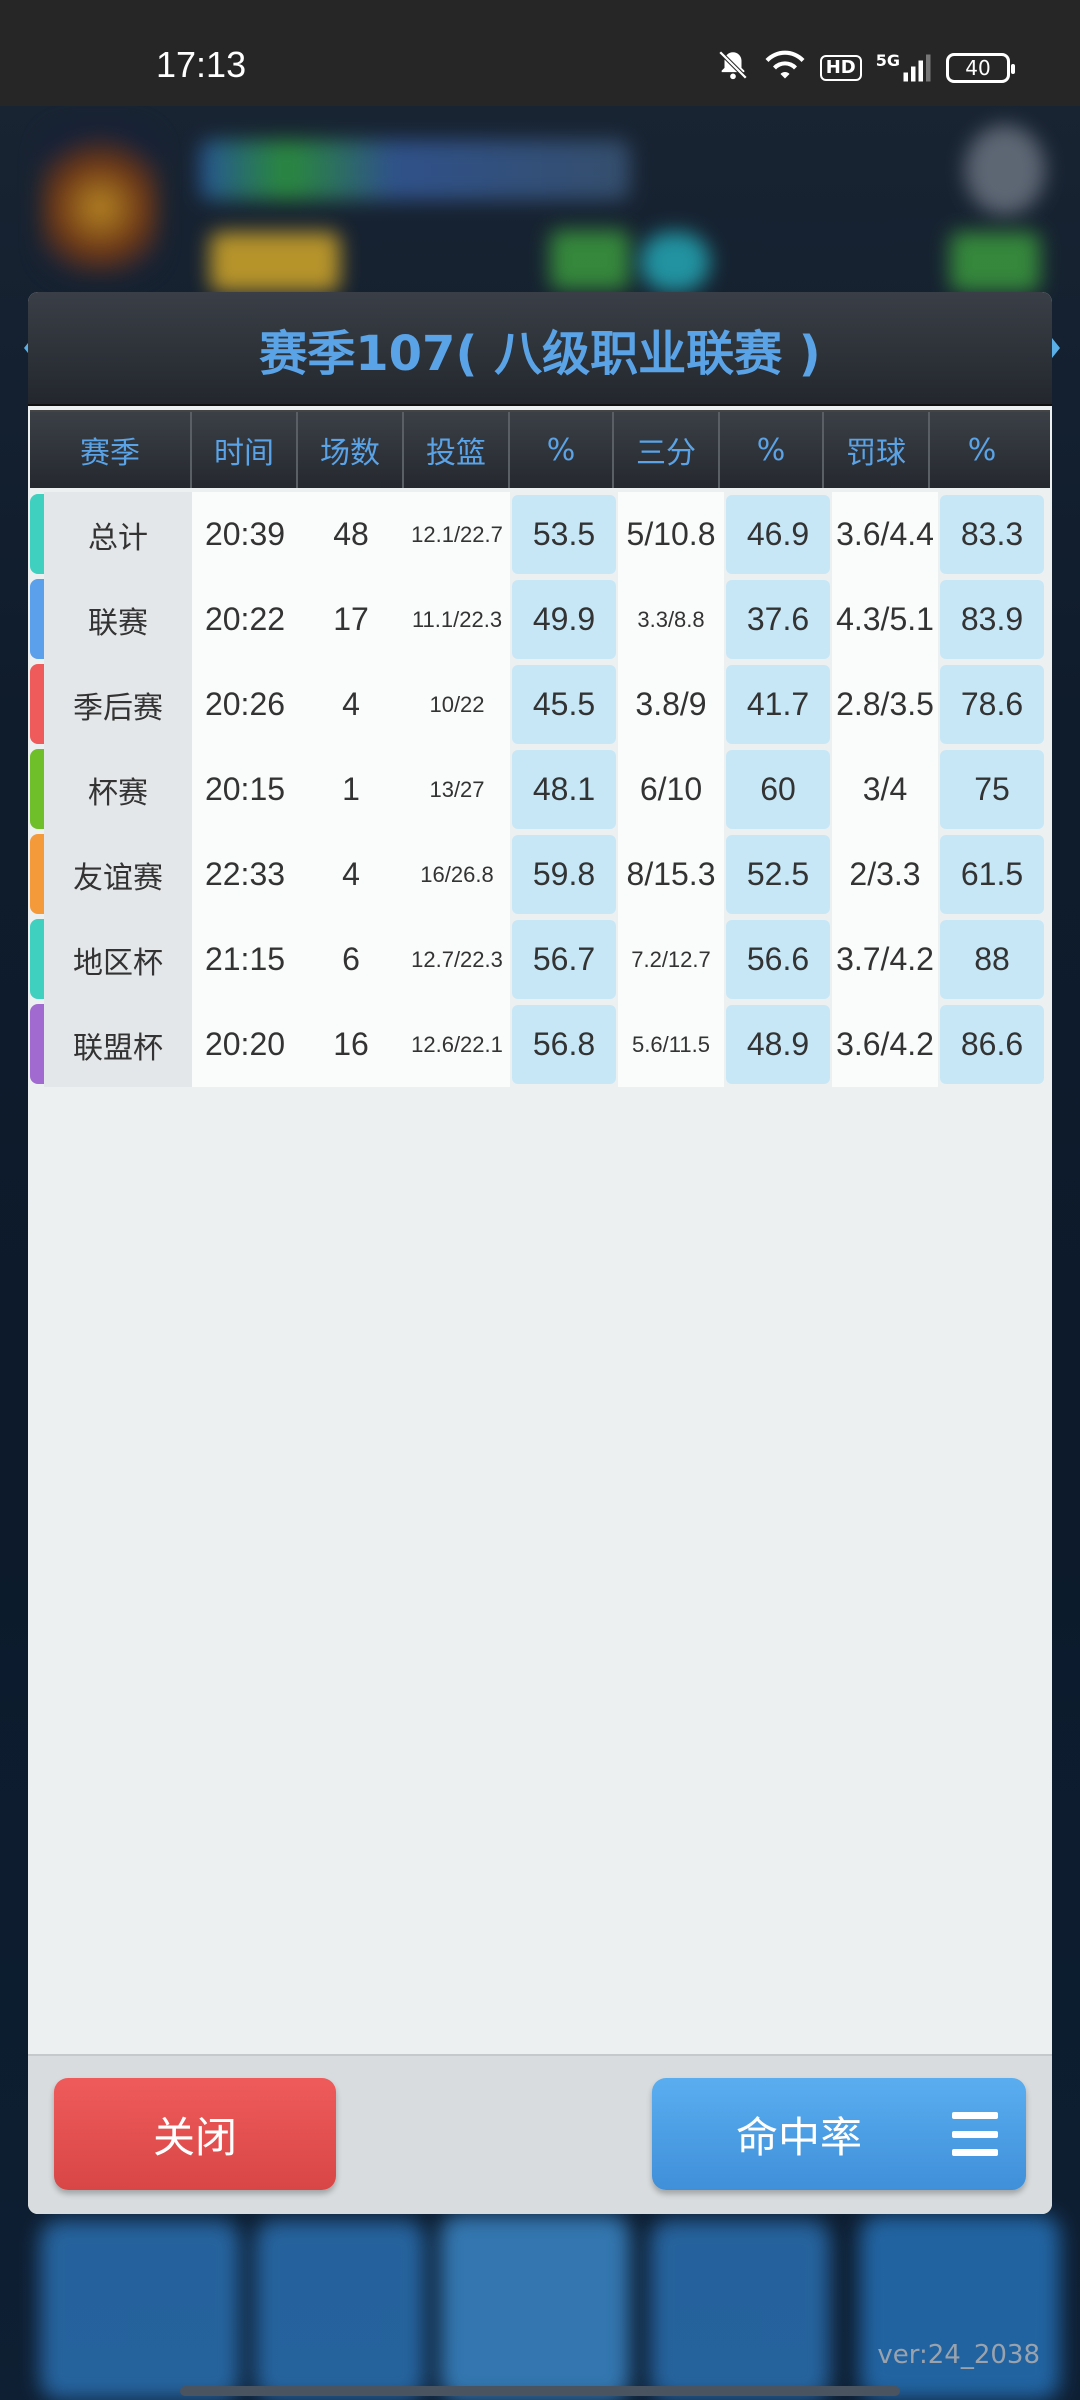 Image resolution: width=1080 pixels, height=2400 pixels. What do you see at coordinates (201, 64) in the screenshot?
I see `status-time: 17:13` at bounding box center [201, 64].